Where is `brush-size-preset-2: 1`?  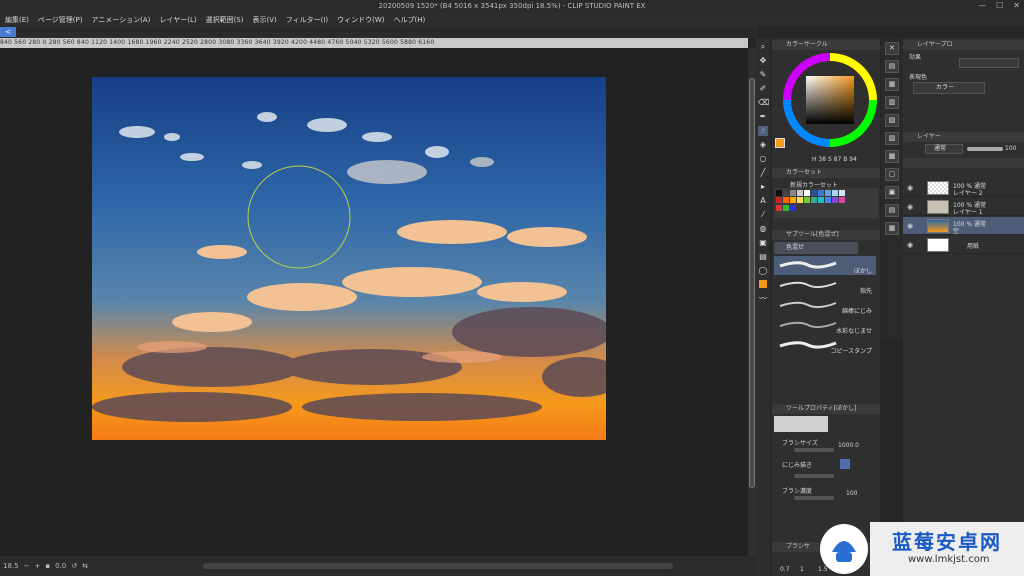
brush-size-preset-2: 1 is located at coordinates (802, 569).